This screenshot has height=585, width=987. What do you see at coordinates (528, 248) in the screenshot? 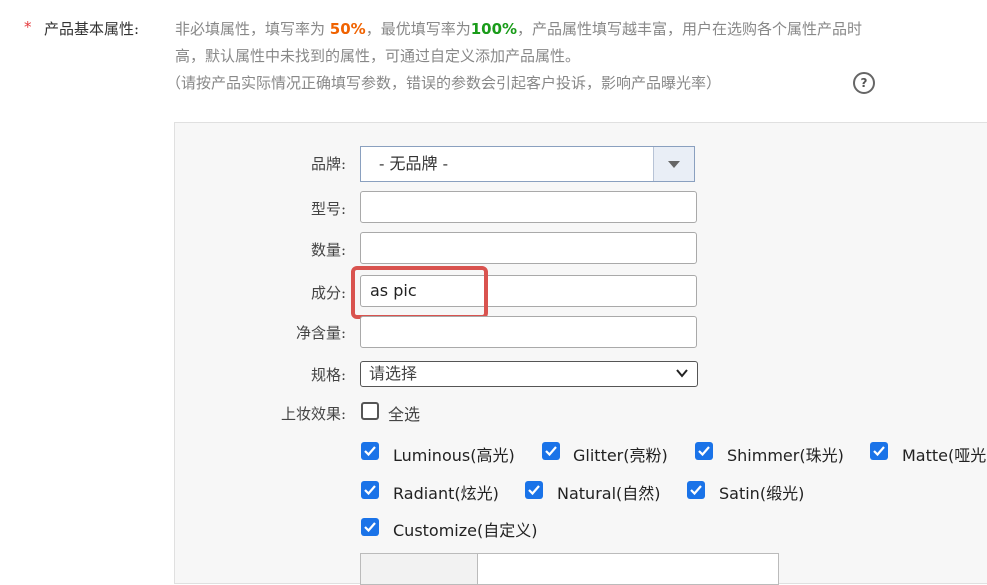
I see `quantity-input` at bounding box center [528, 248].